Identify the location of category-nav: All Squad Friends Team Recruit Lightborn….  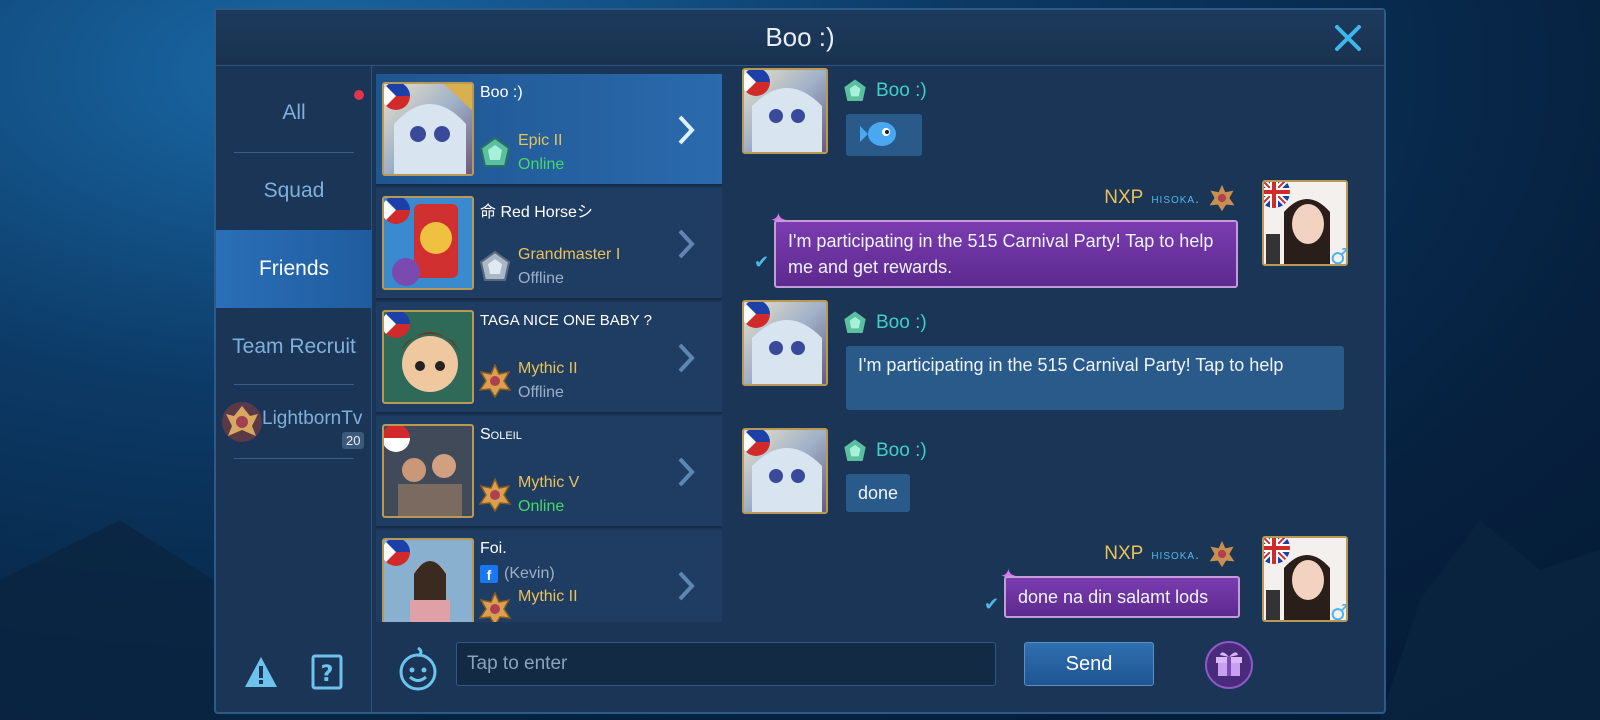
(294, 389).